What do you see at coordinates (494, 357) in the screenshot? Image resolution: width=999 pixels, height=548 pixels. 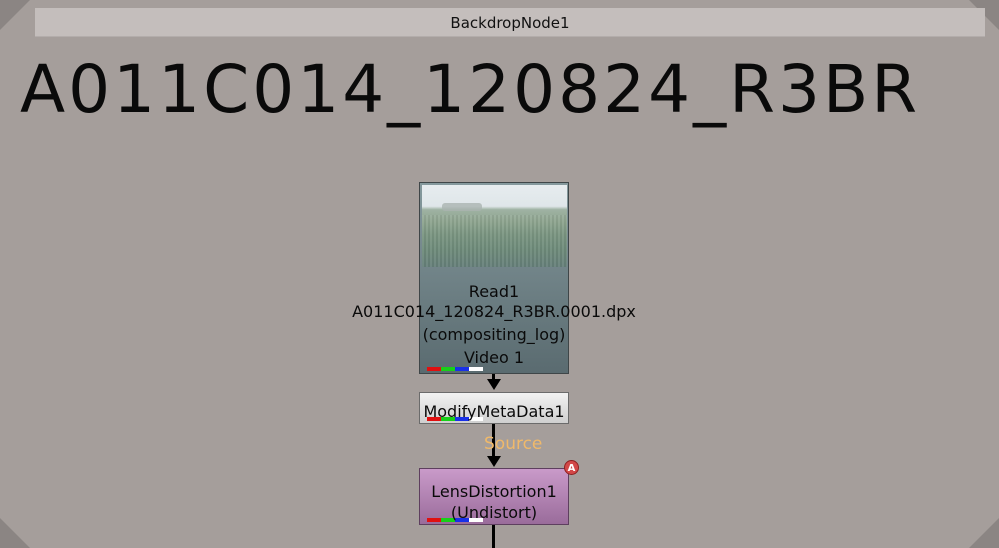 I see `read-node-view: Video 1` at bounding box center [494, 357].